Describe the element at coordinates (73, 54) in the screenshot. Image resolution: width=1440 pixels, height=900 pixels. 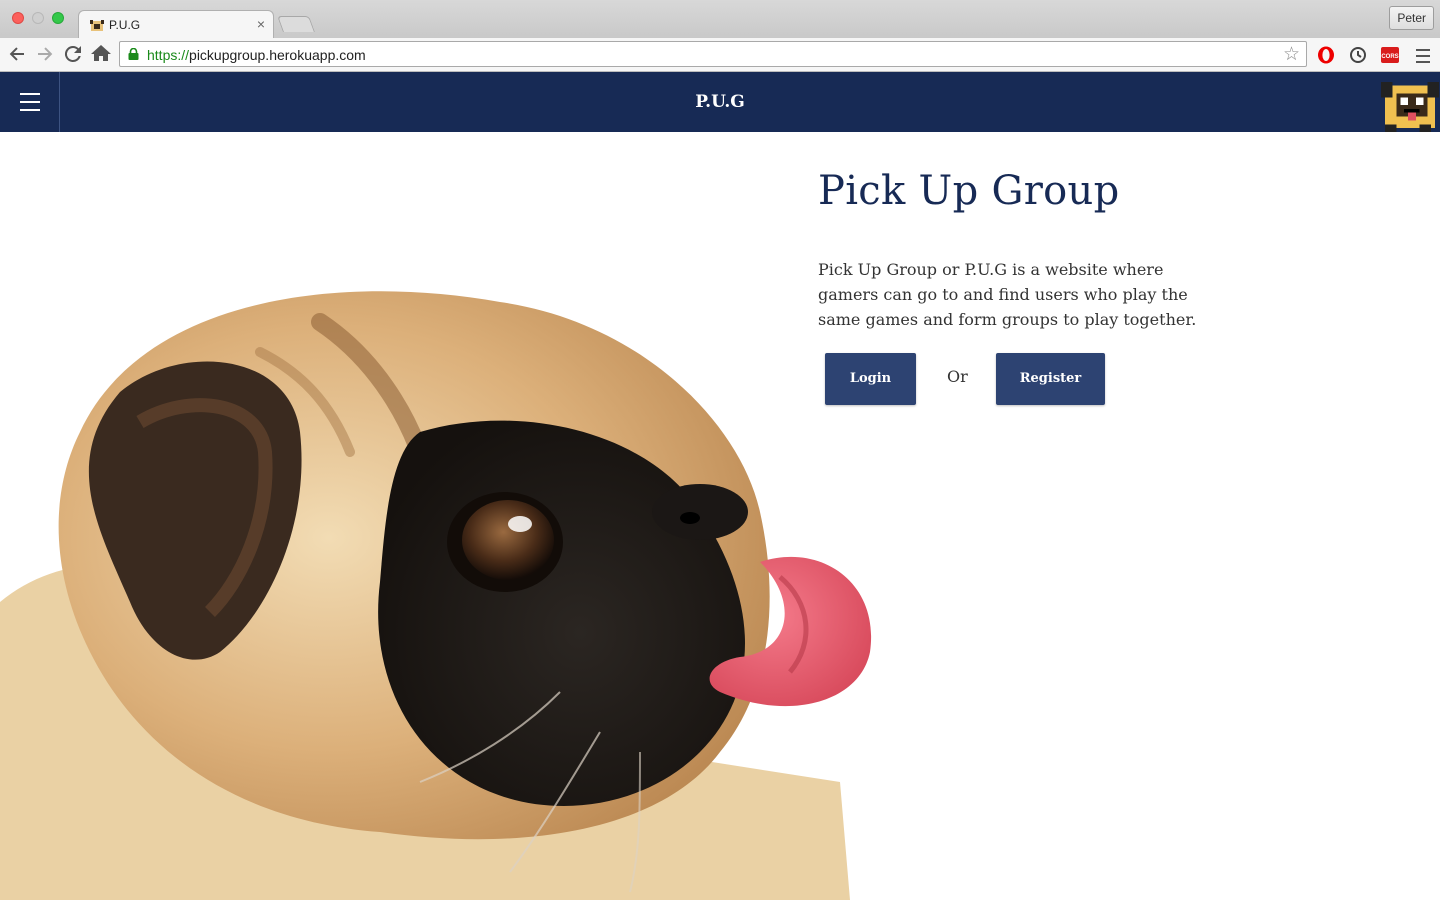
I see `reload-icon` at that location.